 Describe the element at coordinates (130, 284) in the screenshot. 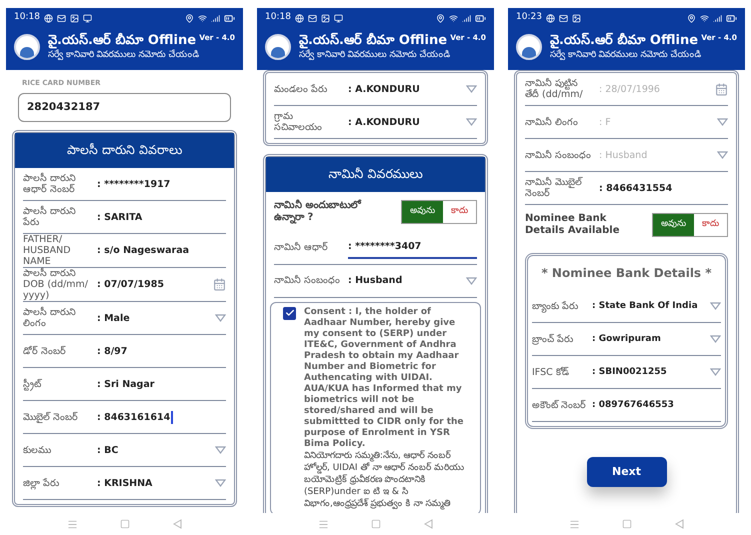

I see `field-value: : 07/07/1985` at that location.